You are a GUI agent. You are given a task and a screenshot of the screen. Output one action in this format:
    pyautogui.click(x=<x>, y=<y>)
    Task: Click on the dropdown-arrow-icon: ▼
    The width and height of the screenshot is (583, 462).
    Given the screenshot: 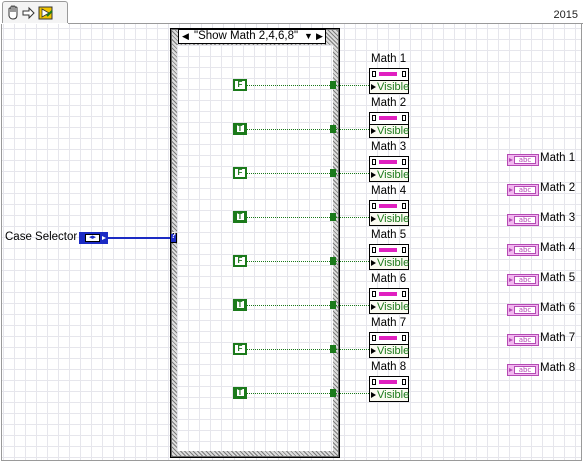 What is the action you would take?
    pyautogui.click(x=308, y=36)
    